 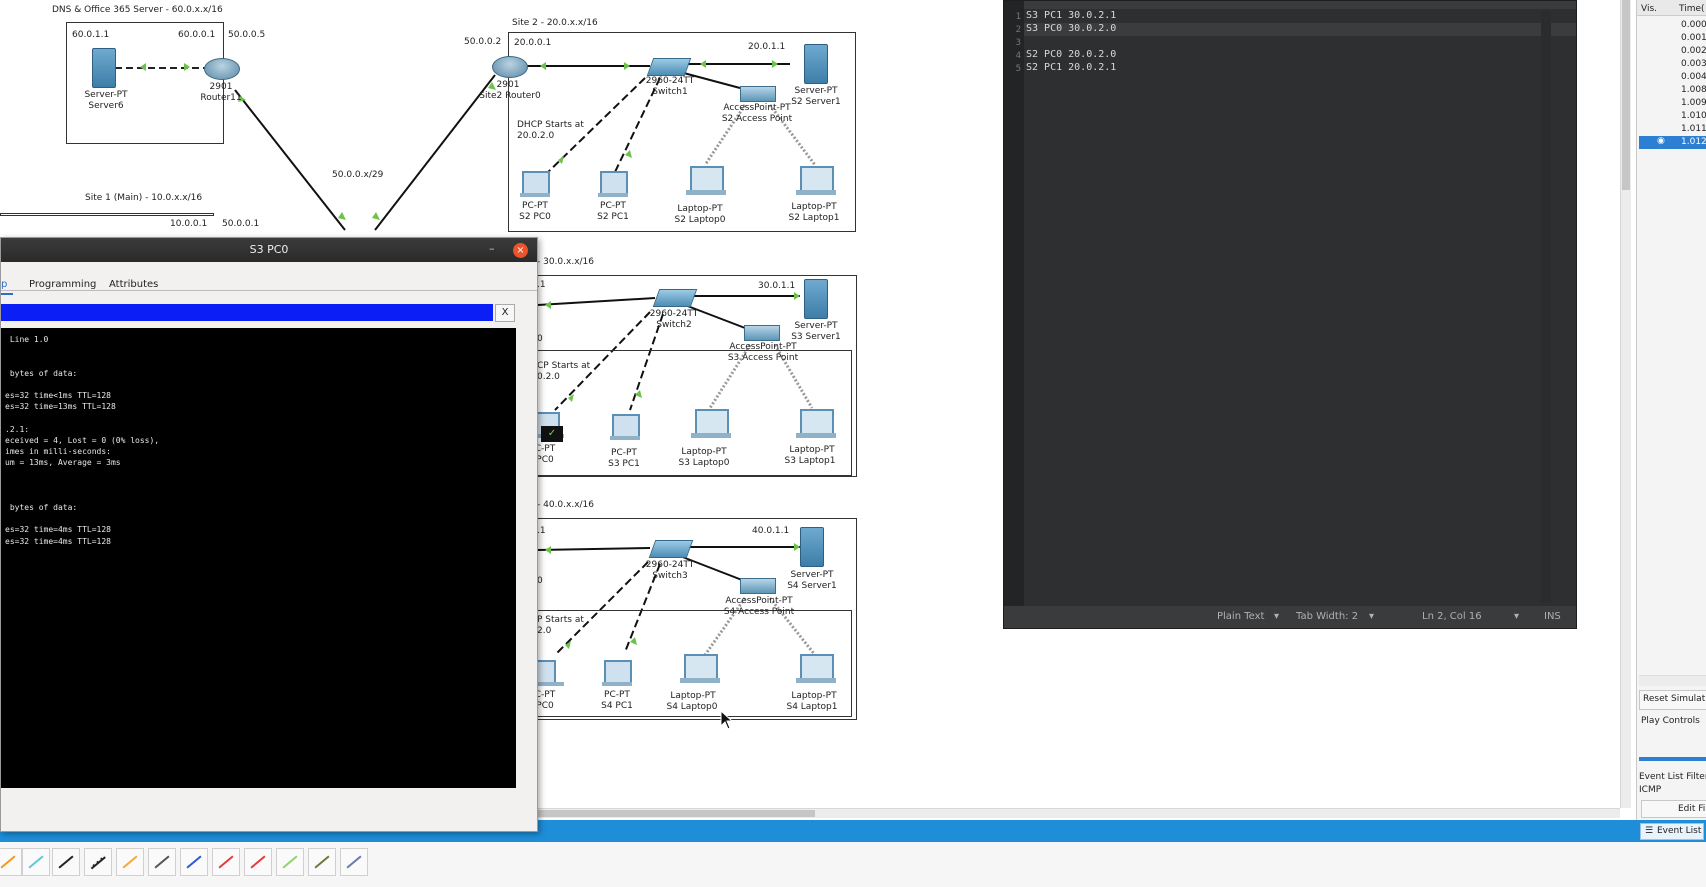 What do you see at coordinates (675, 298) in the screenshot?
I see `switch2-device` at bounding box center [675, 298].